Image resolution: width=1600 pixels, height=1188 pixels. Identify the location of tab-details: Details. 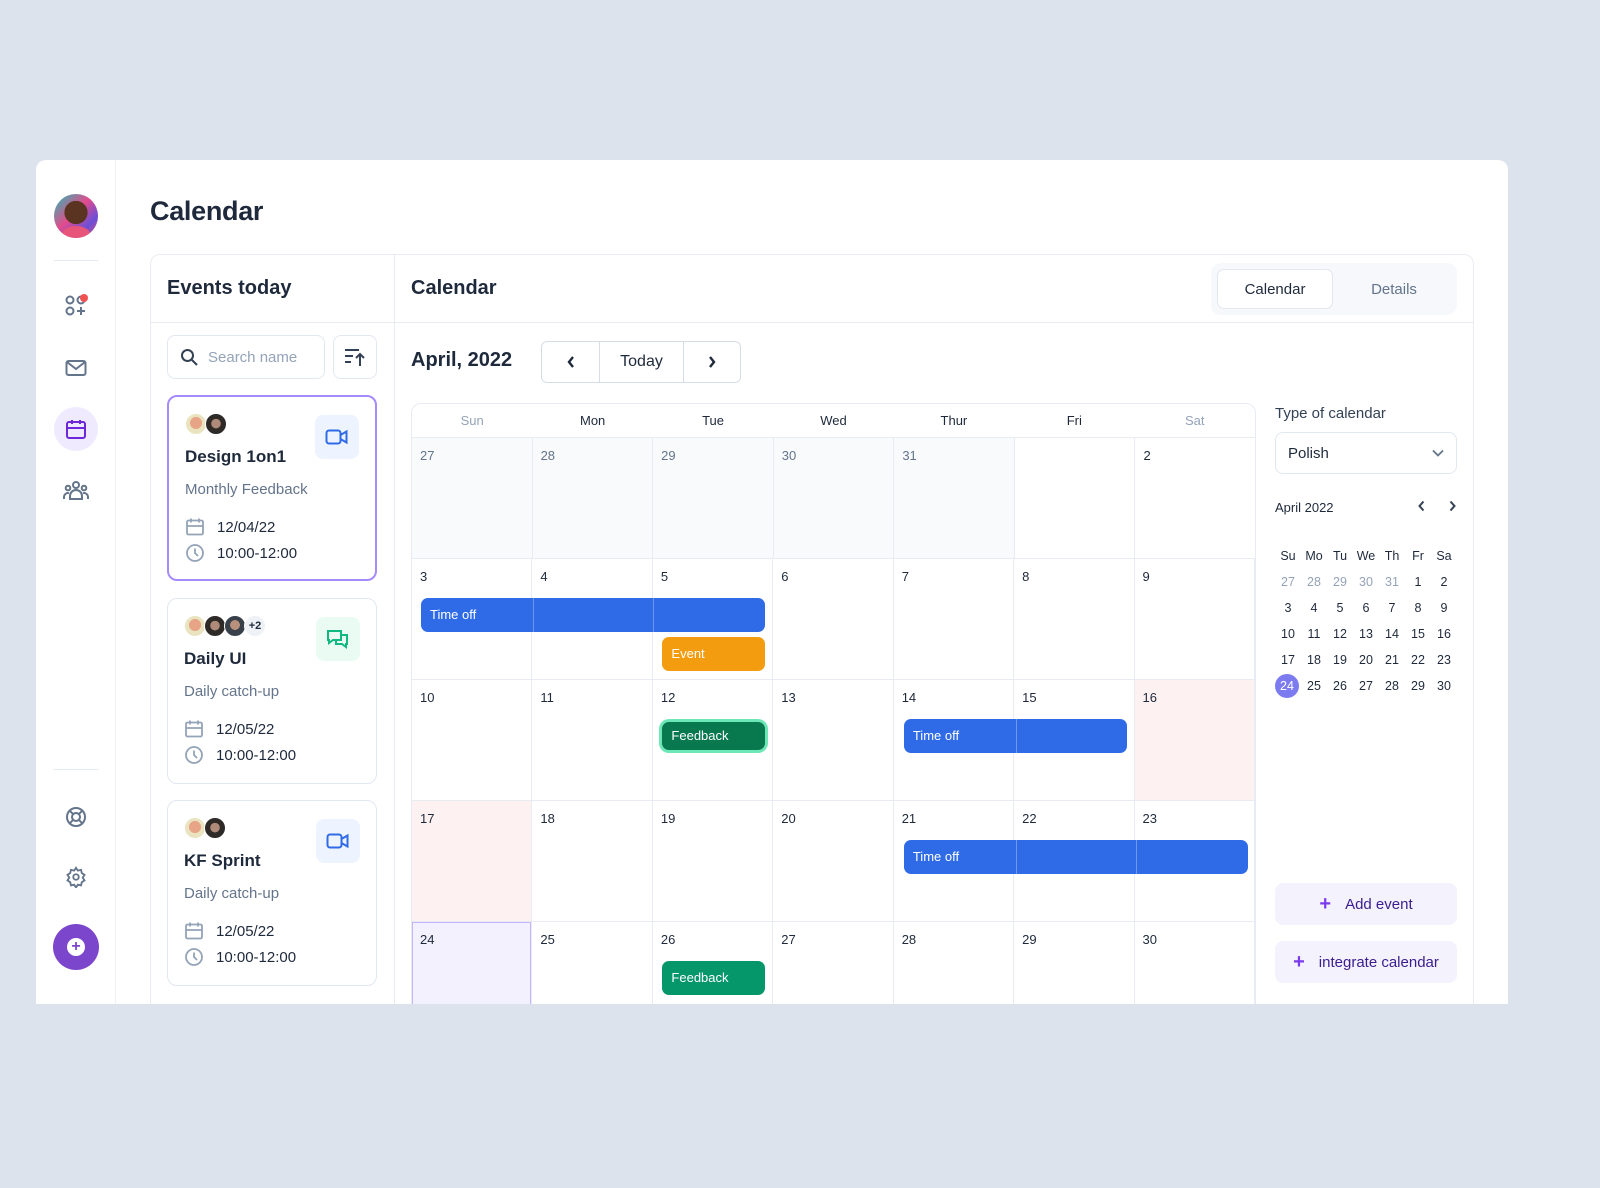
(1394, 289).